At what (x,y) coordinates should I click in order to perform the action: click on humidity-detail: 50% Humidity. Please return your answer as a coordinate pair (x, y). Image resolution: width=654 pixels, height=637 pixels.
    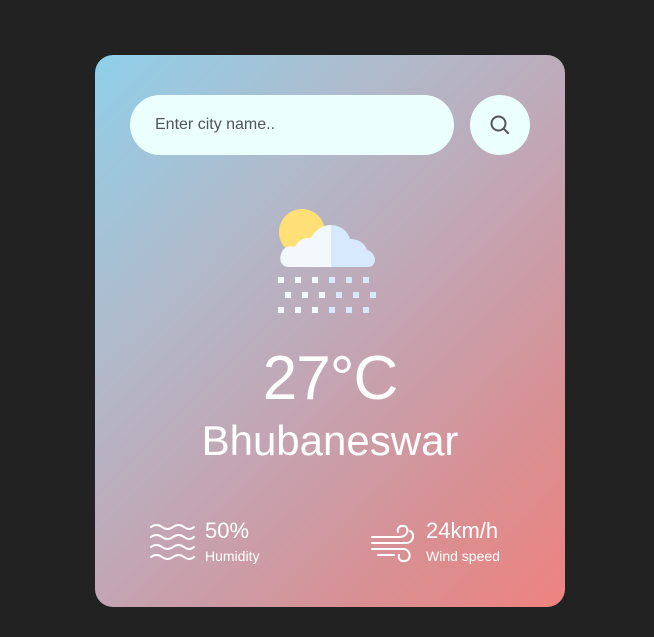
    Looking at the image, I should click on (234, 542).